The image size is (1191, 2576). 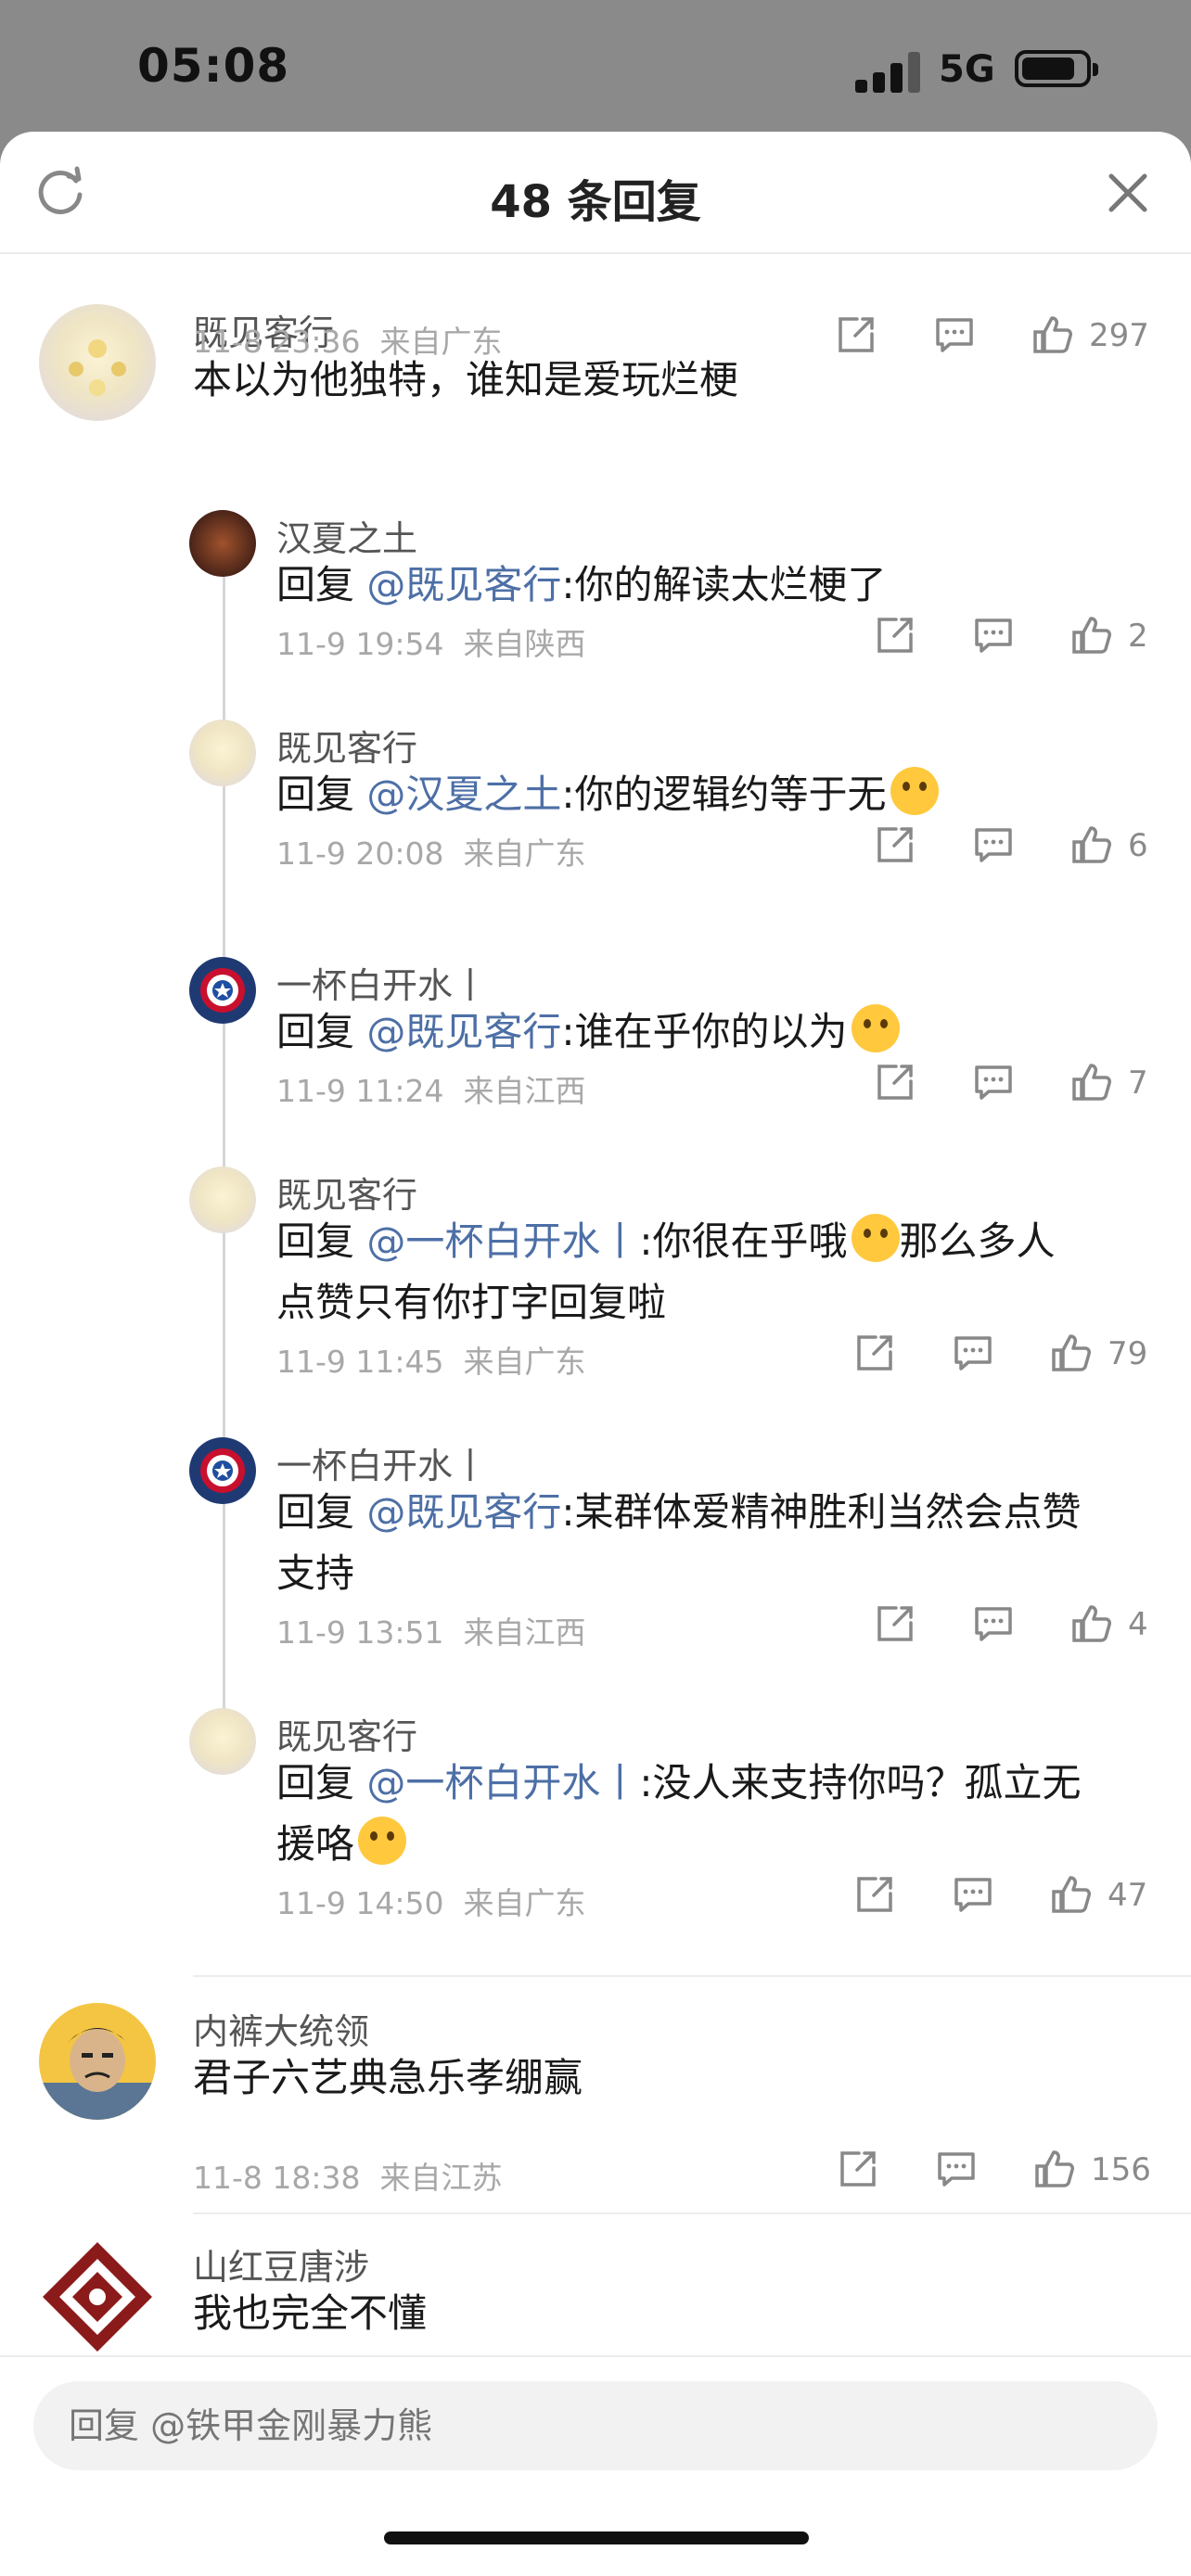 I want to click on comment-author: 内裤大统领, so click(x=281, y=2029).